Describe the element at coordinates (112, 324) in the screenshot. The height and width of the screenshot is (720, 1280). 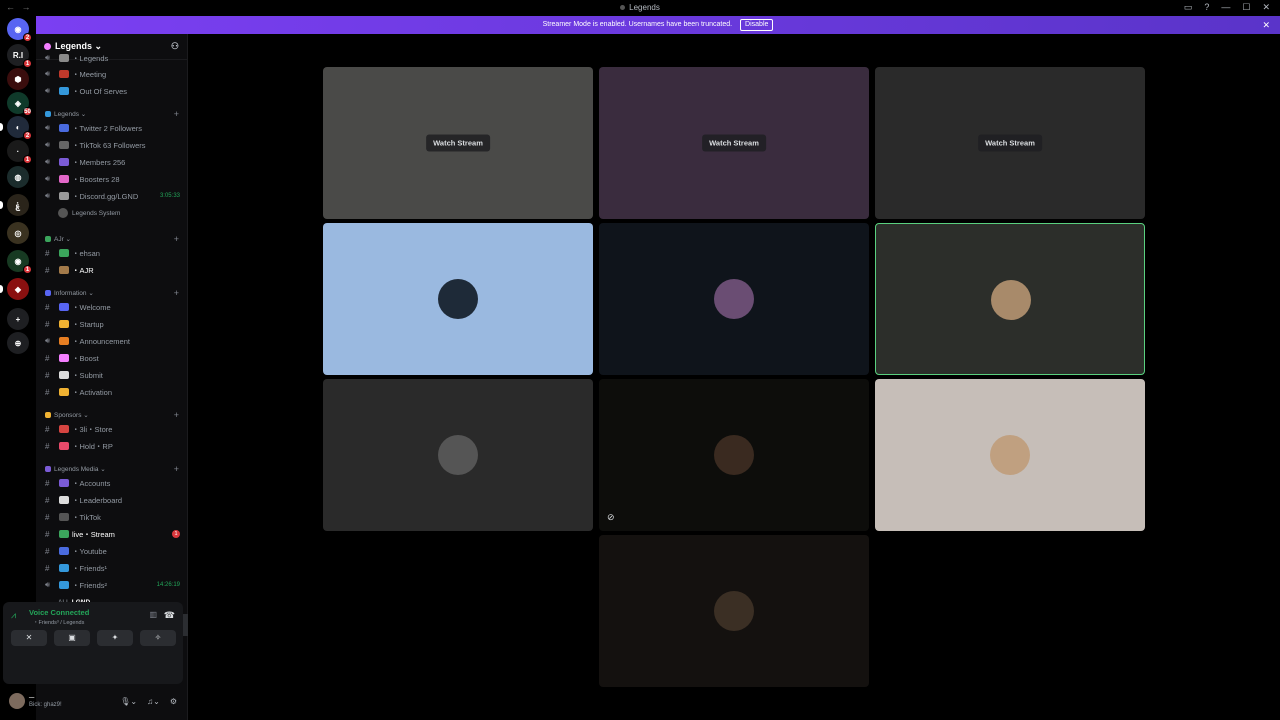
I see `channel-item: # ・Startup` at that location.